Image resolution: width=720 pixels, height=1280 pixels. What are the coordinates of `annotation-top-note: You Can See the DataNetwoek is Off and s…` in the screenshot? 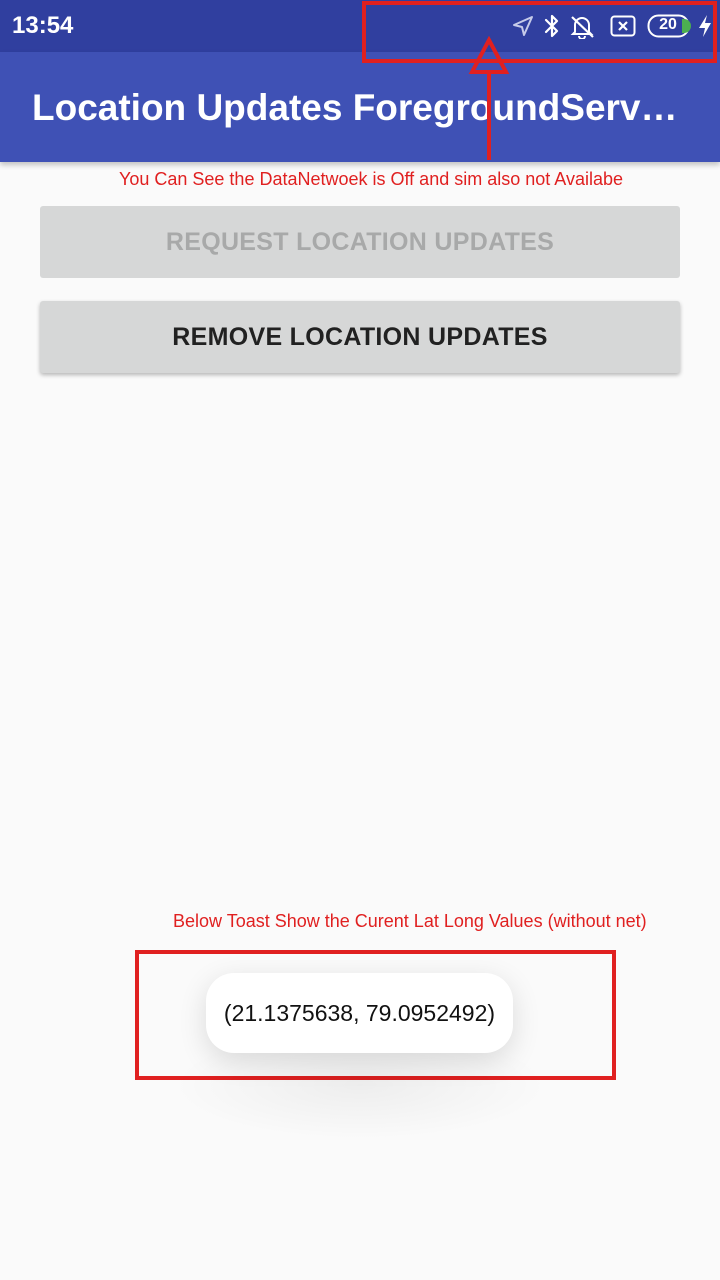 It's located at (371, 179).